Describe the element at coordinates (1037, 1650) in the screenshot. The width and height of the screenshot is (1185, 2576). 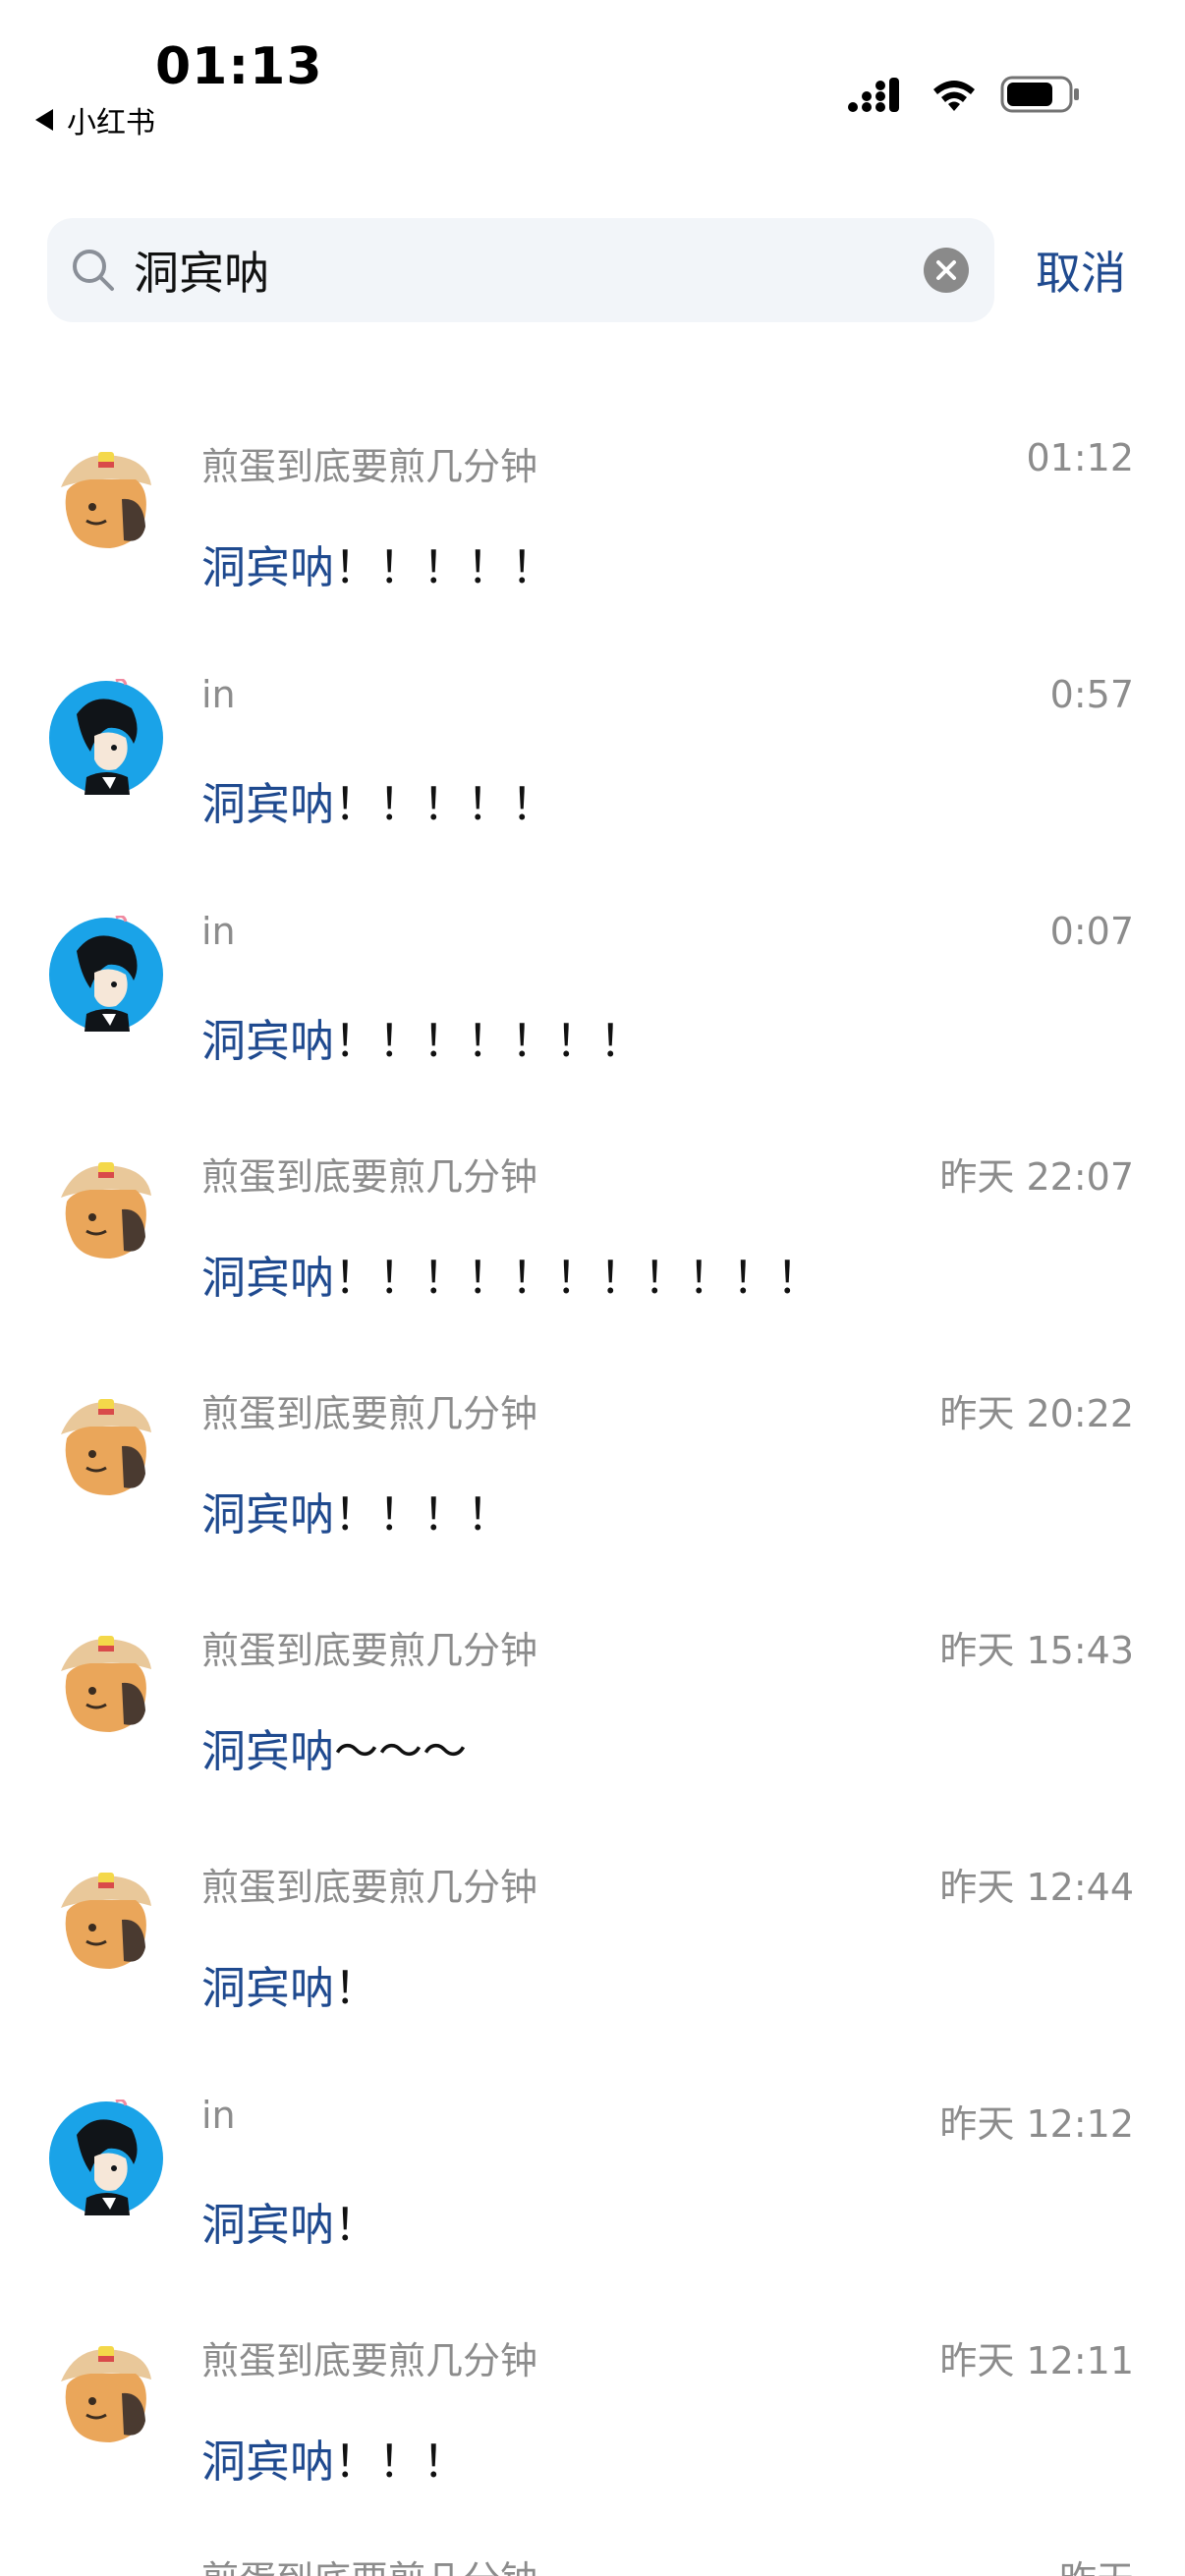
I see `message-time: 昨天 15:43` at that location.